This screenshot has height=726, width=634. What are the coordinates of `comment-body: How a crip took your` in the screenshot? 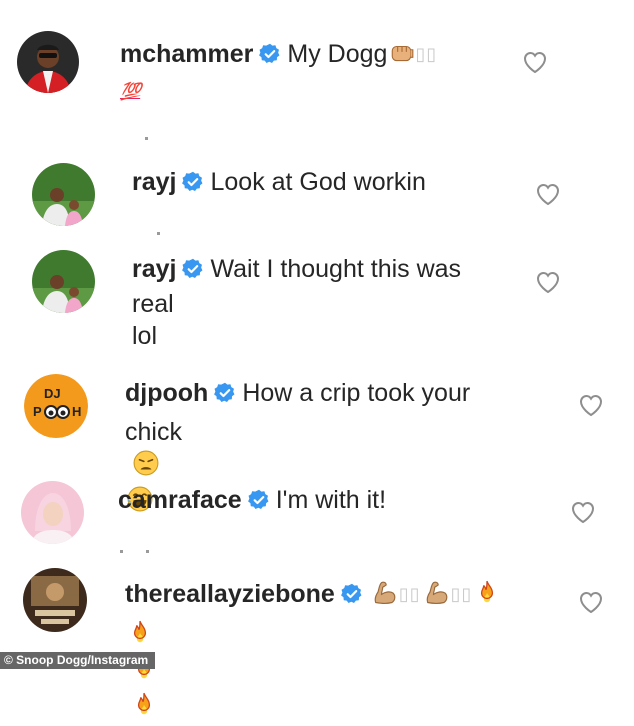 It's located at (356, 393).